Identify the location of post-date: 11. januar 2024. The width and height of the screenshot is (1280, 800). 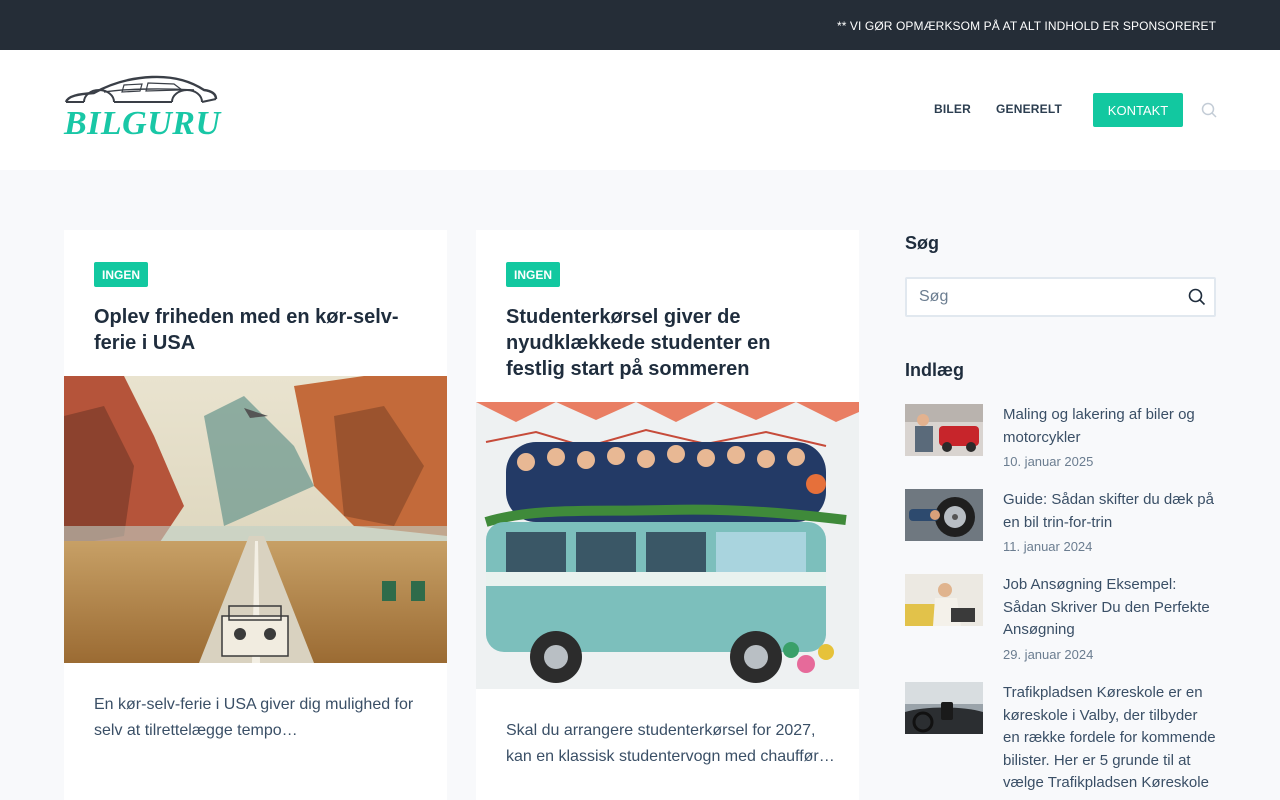
(1048, 546).